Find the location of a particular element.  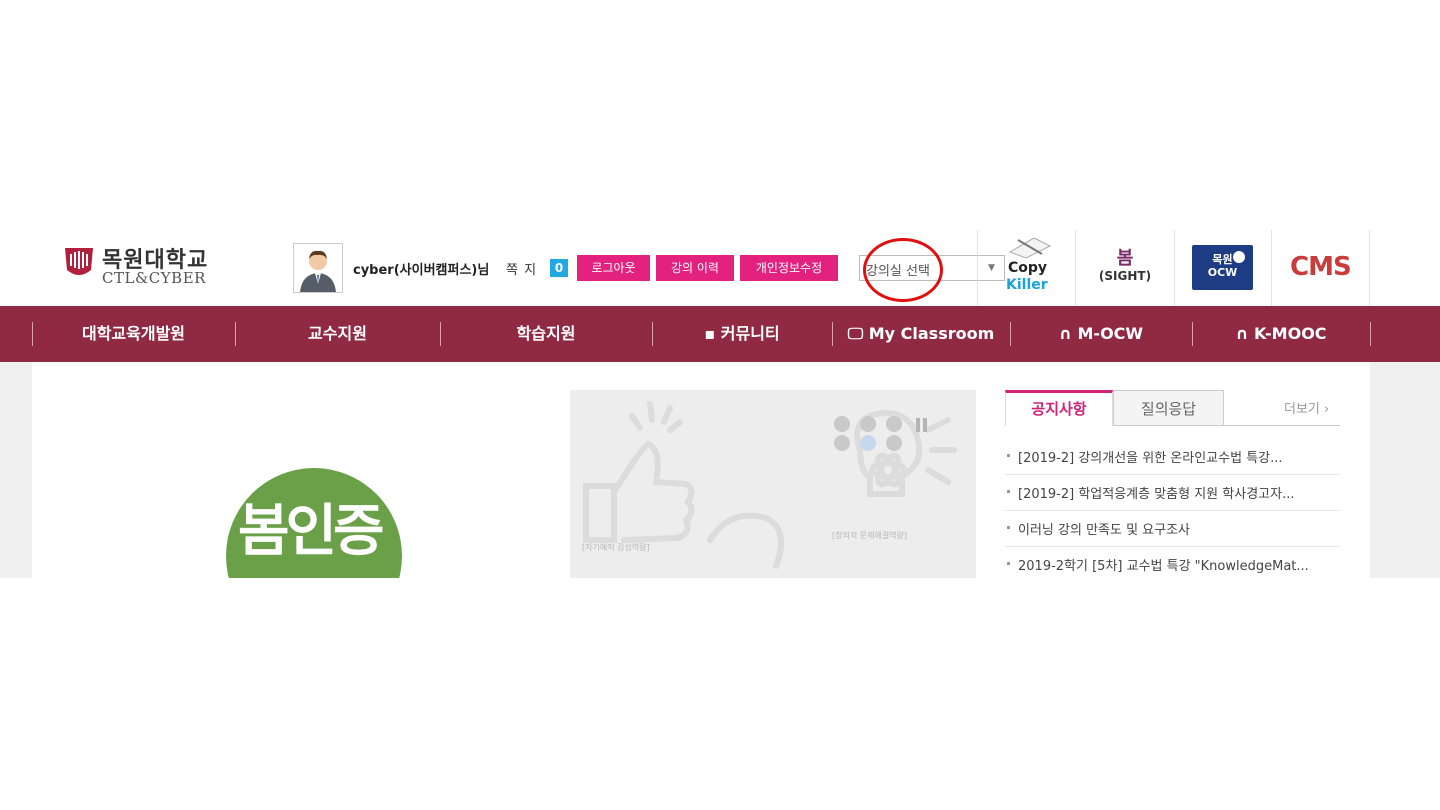

user-avatar is located at coordinates (318, 268).